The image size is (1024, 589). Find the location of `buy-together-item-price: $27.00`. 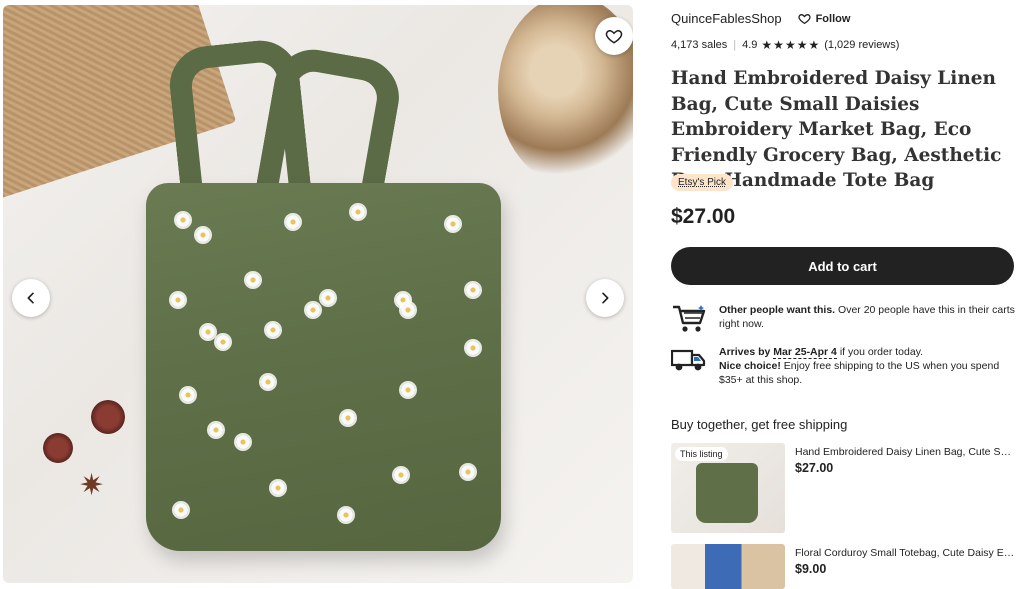

buy-together-item-price: $27.00 is located at coordinates (814, 468).